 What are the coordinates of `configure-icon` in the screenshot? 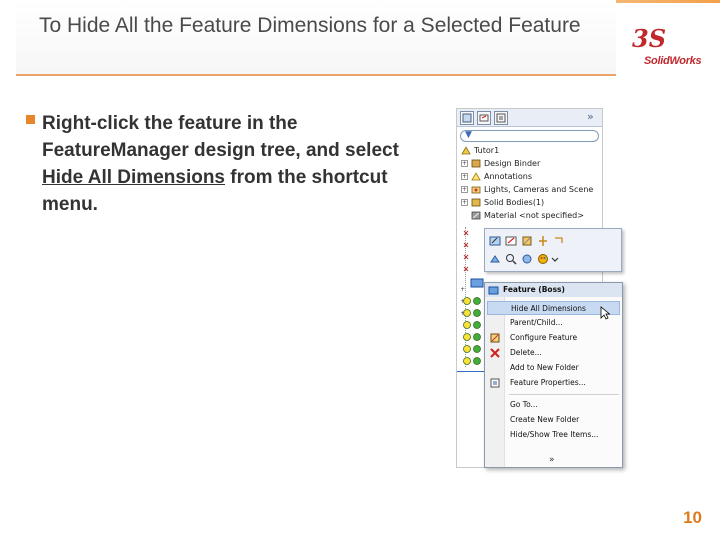 It's located at (495, 338).